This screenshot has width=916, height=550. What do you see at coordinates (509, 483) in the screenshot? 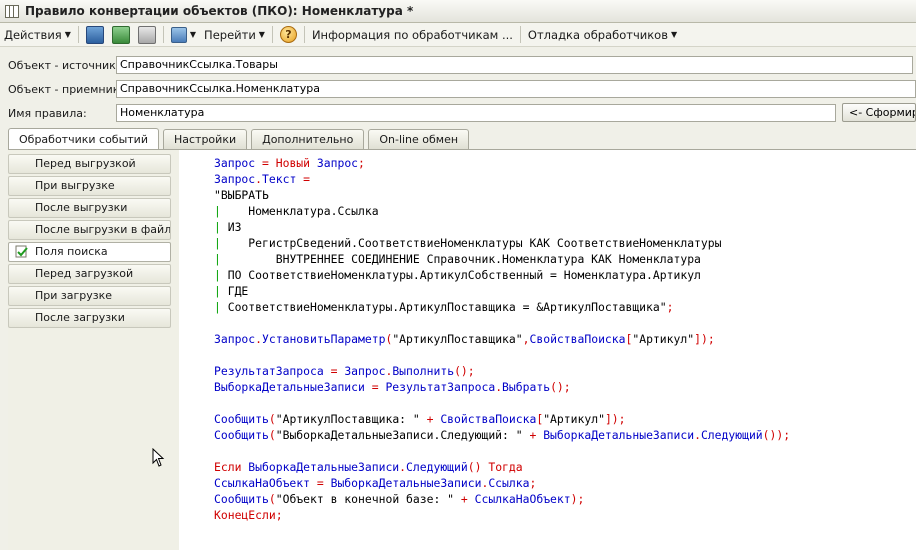
I see `code-token: Ссылка` at bounding box center [509, 483].